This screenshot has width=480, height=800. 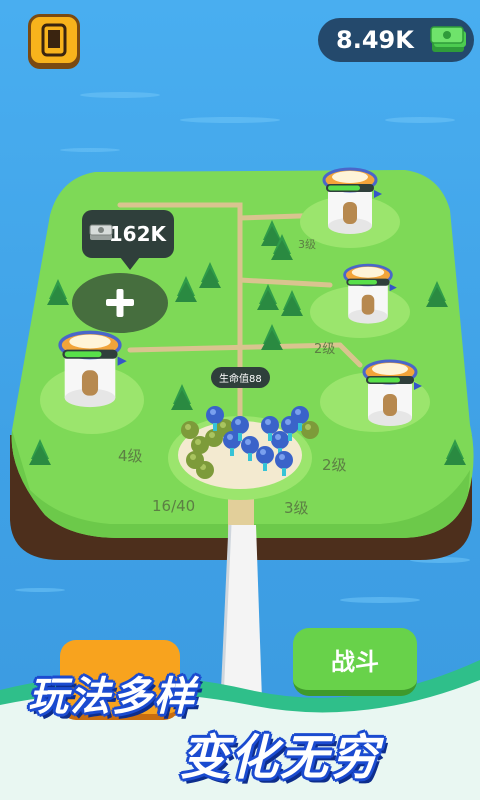 What do you see at coordinates (296, 508) in the screenshot?
I see `army-level-label: 3级` at bounding box center [296, 508].